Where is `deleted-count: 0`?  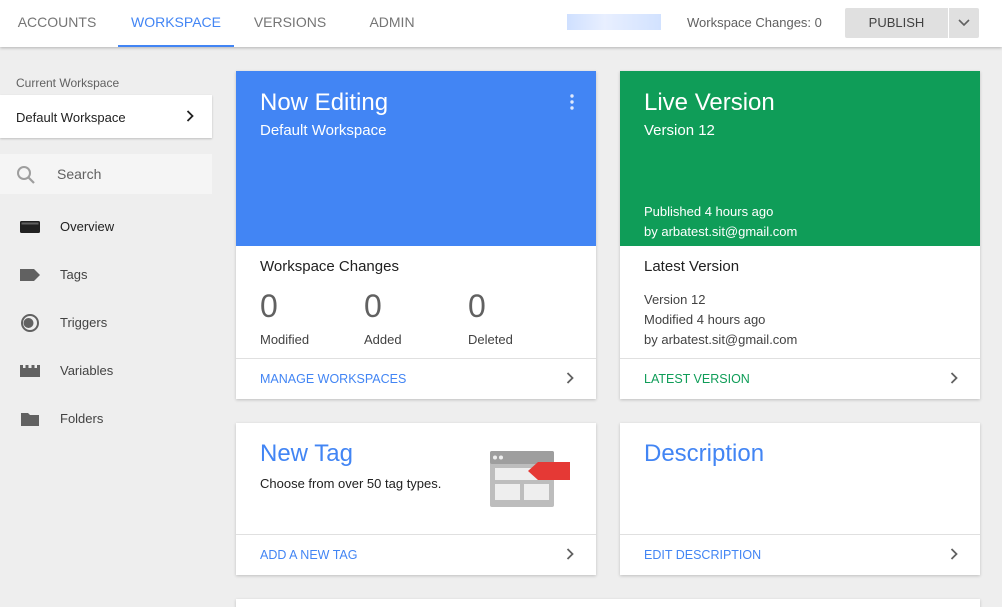
deleted-count: 0 is located at coordinates (477, 306).